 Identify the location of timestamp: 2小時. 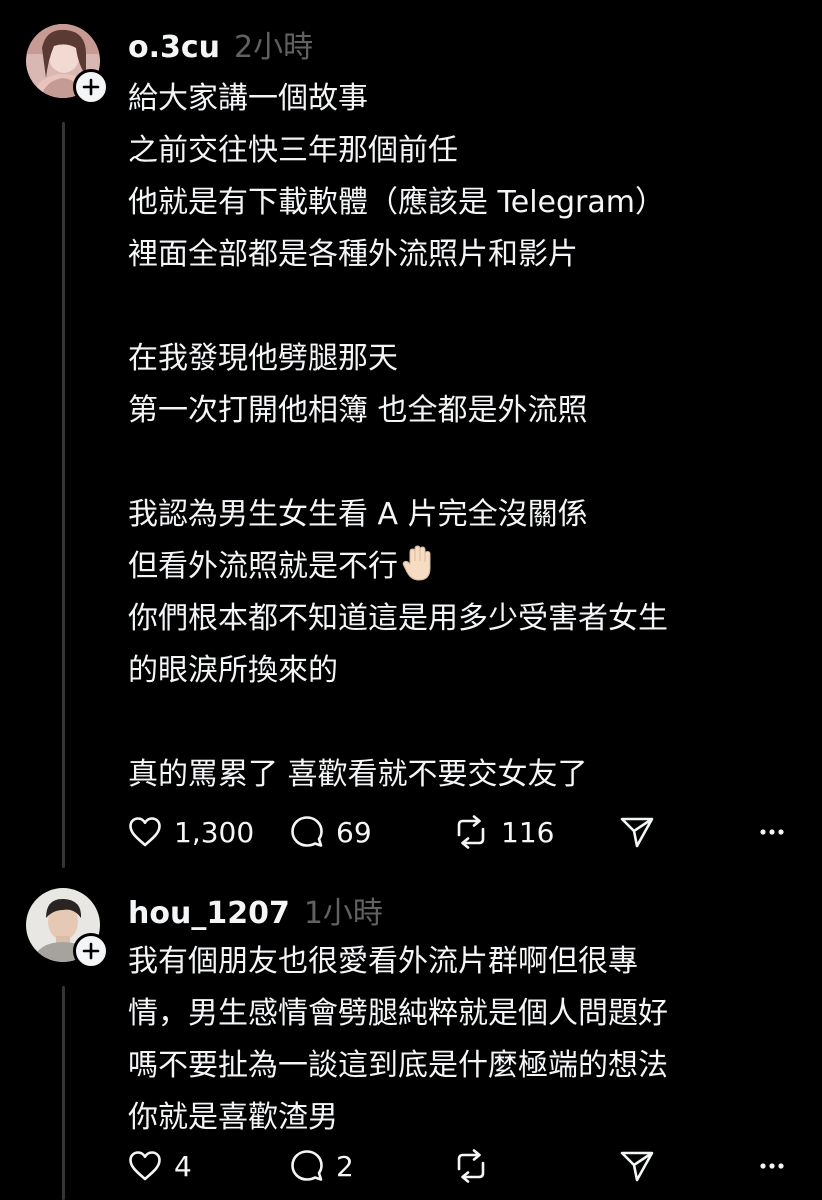
(274, 47).